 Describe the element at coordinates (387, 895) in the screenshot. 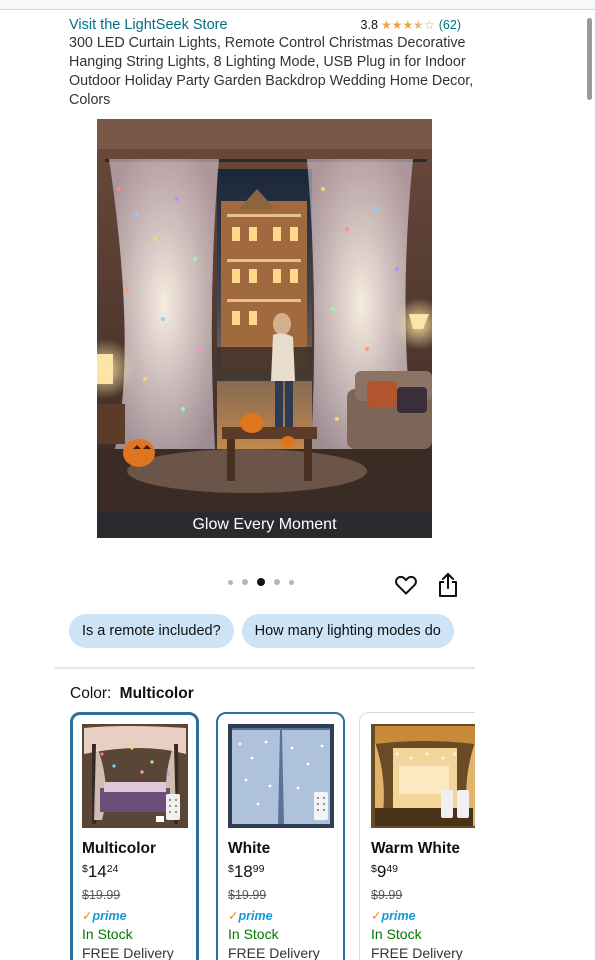

I see `swatch-list-price: $9.99` at that location.